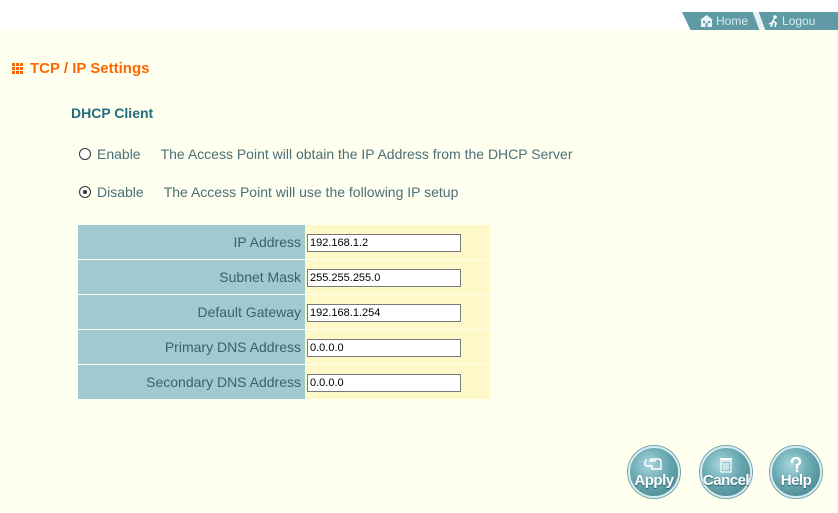 Image resolution: width=838 pixels, height=513 pixels. I want to click on dhcp-disable-radio, so click(85, 192).